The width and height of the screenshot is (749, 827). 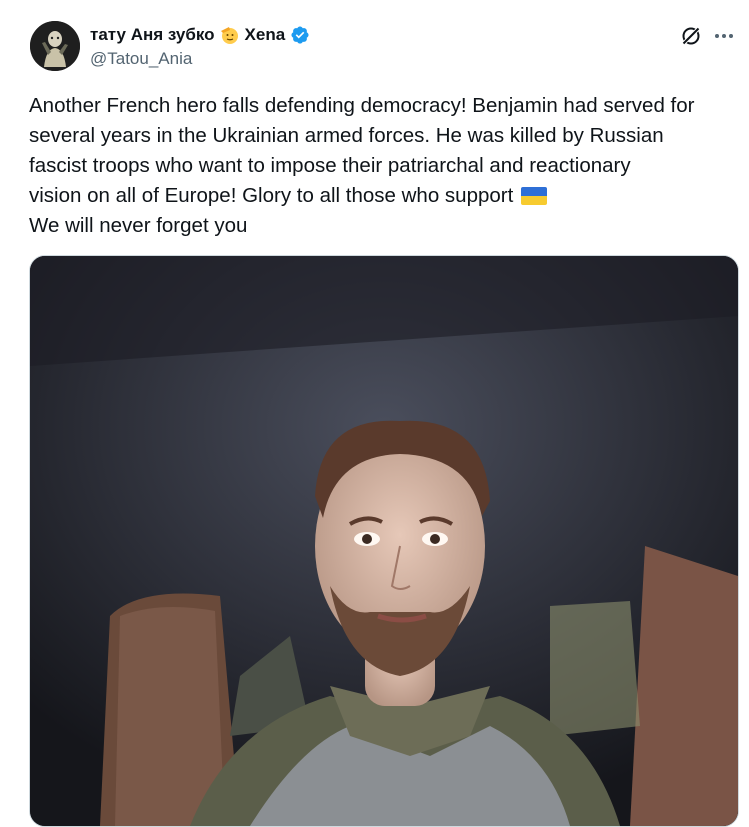 I want to click on more-icon, so click(x=724, y=36).